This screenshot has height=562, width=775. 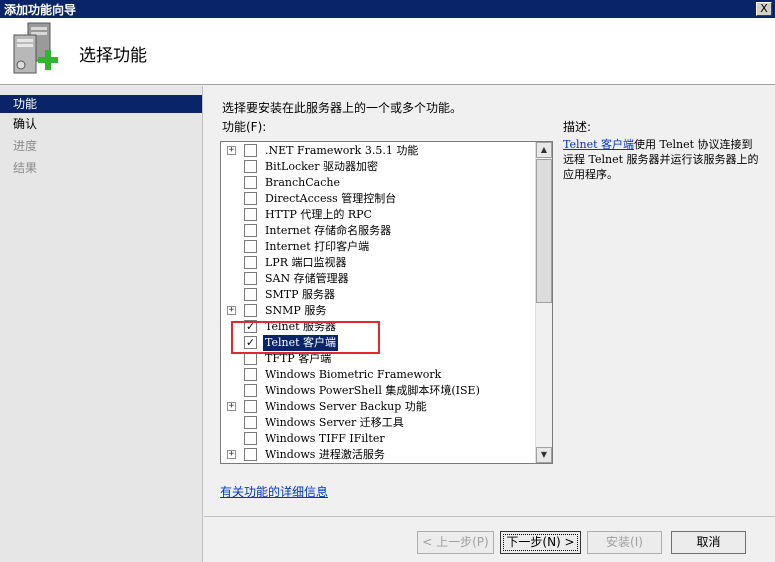 What do you see at coordinates (342, 108) in the screenshot?
I see `instruction-text: 选择要安装在此服务器上的一个或多个功能。` at bounding box center [342, 108].